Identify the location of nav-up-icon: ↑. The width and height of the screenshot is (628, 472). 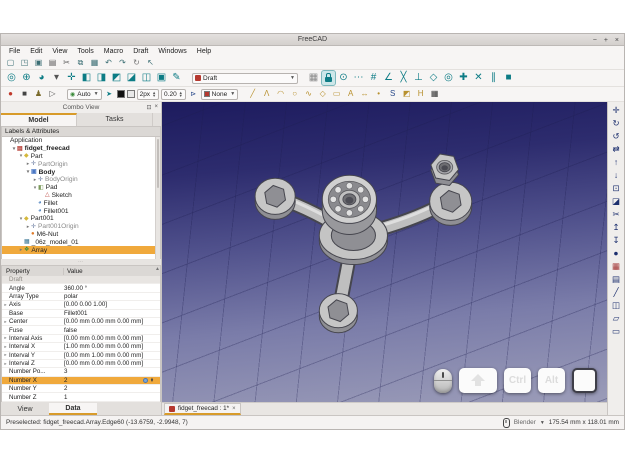
(616, 162).